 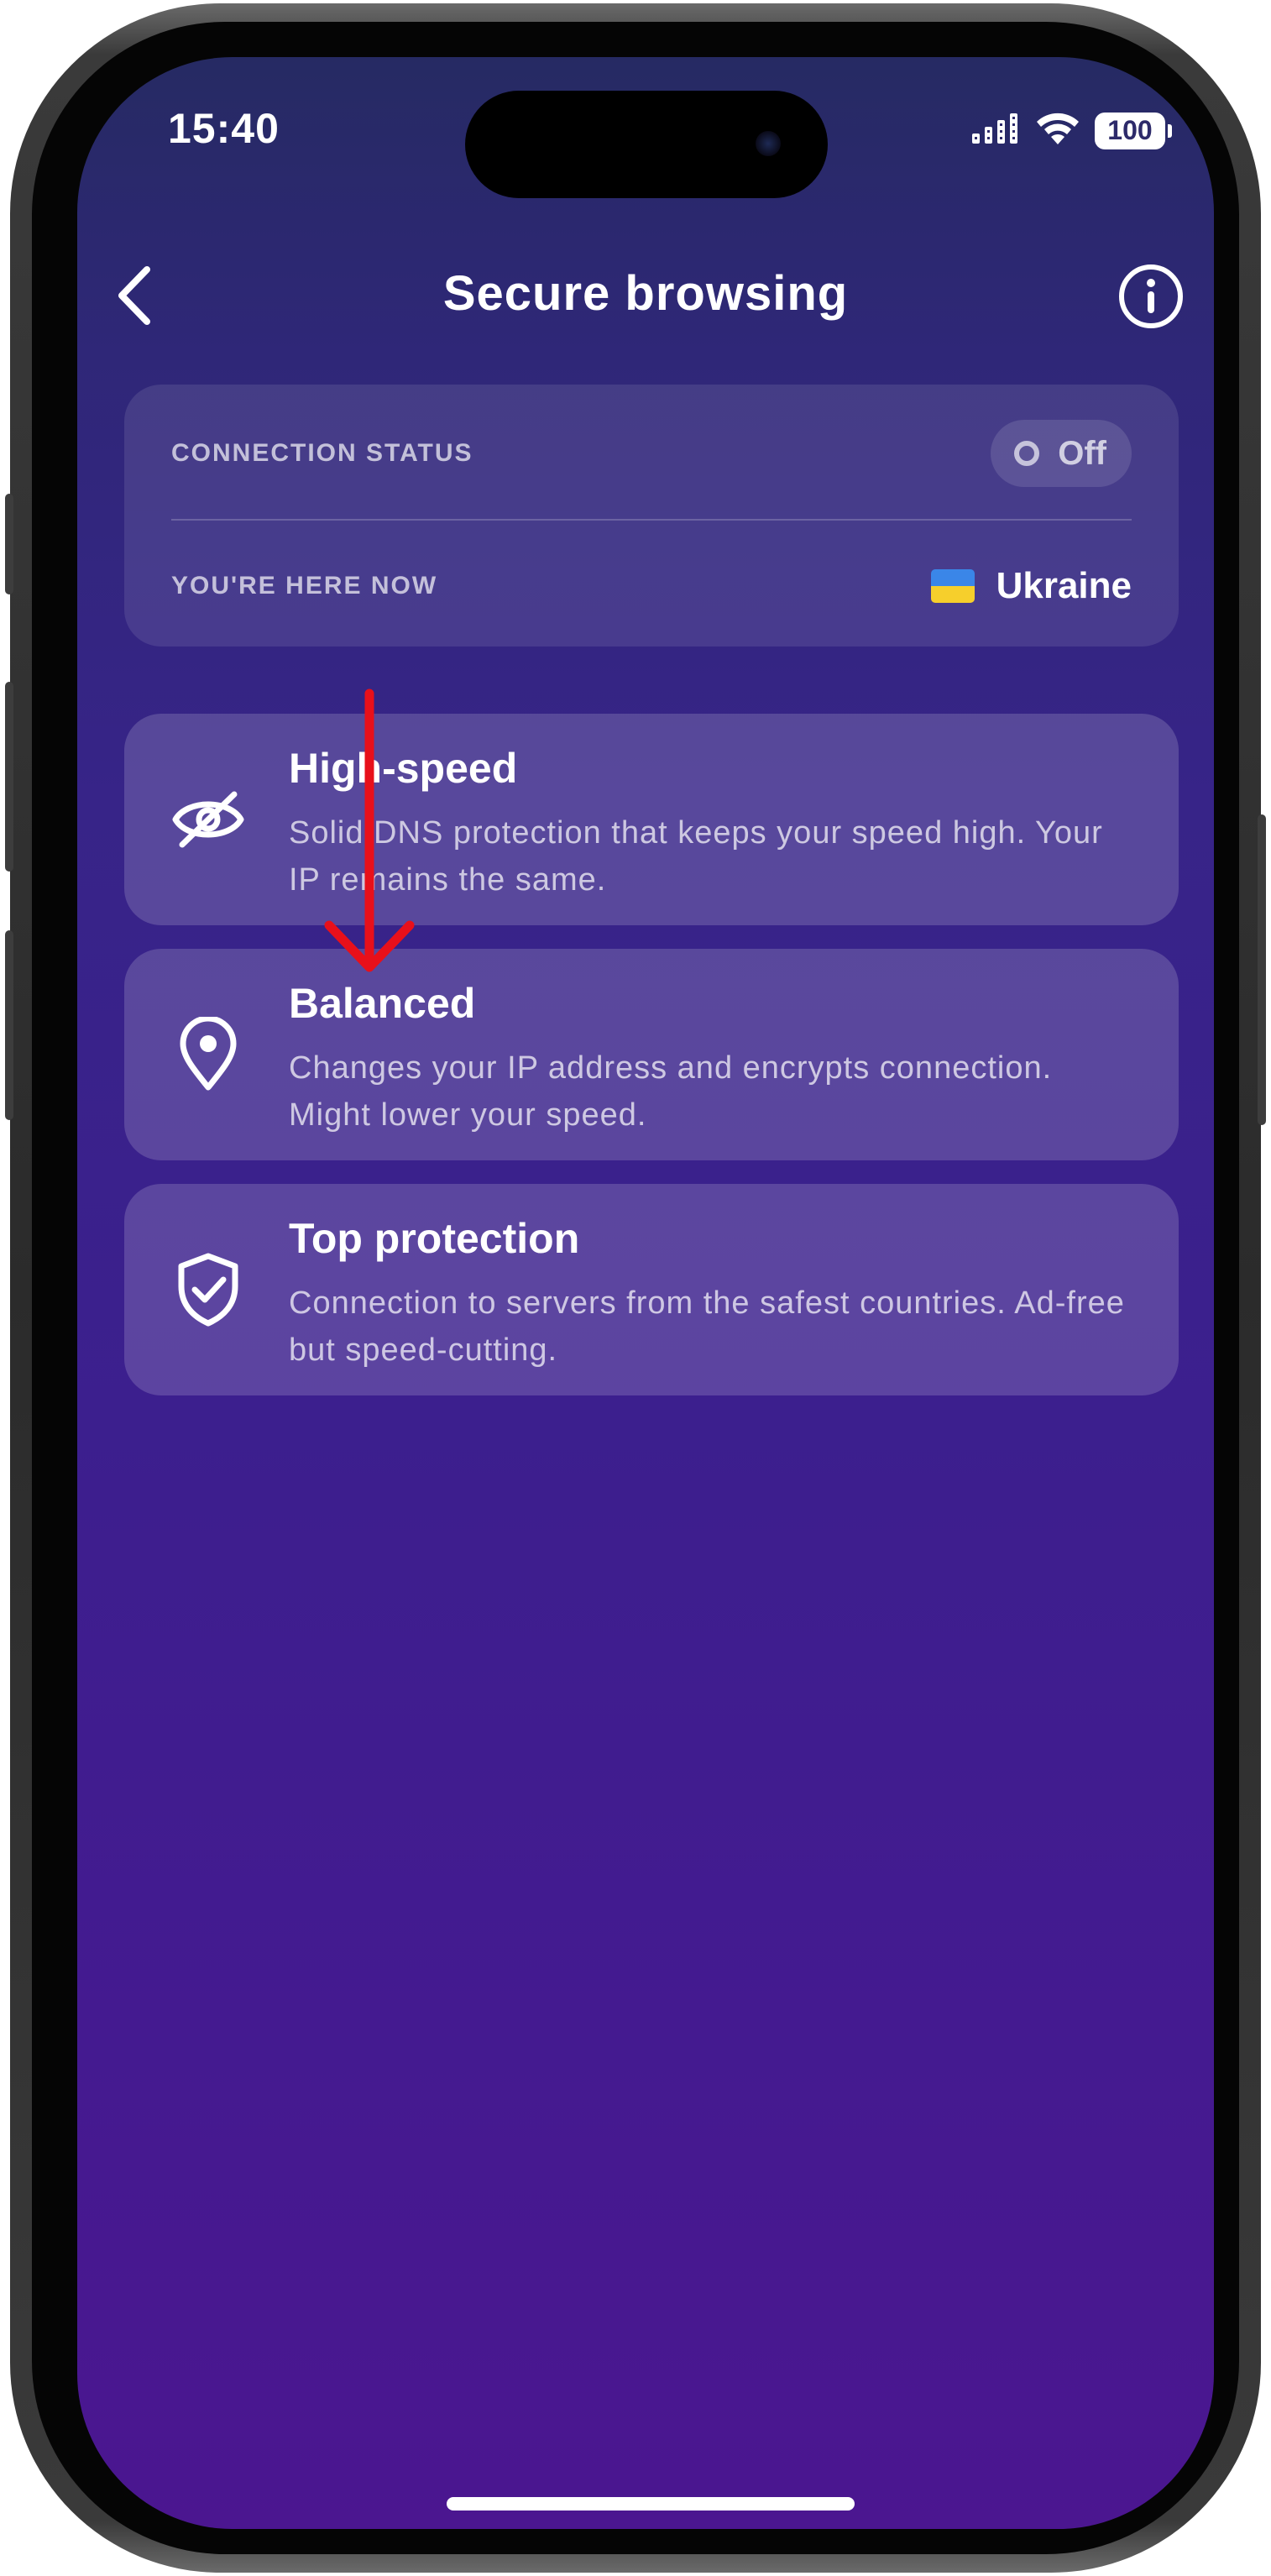 I want to click on dynamic-island, so click(x=646, y=144).